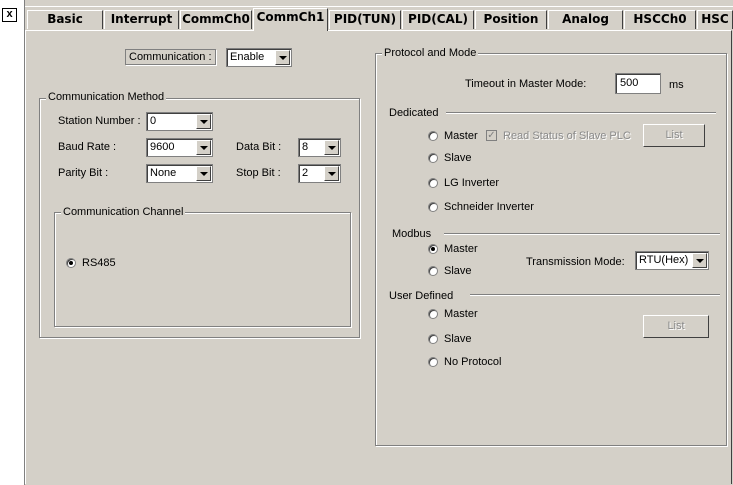 This screenshot has height=485, width=733. Describe the element at coordinates (319, 173) in the screenshot. I see `stop-bit-select: 2` at that location.